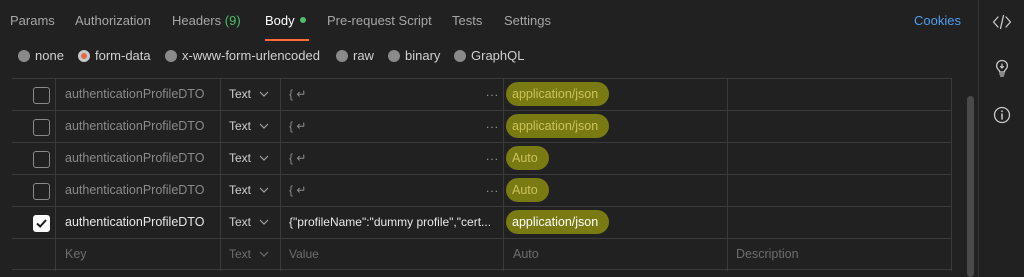 Image resolution: width=1024 pixels, height=277 pixels. Describe the element at coordinates (615, 255) in the screenshot. I see `content-type-input: Auto` at that location.